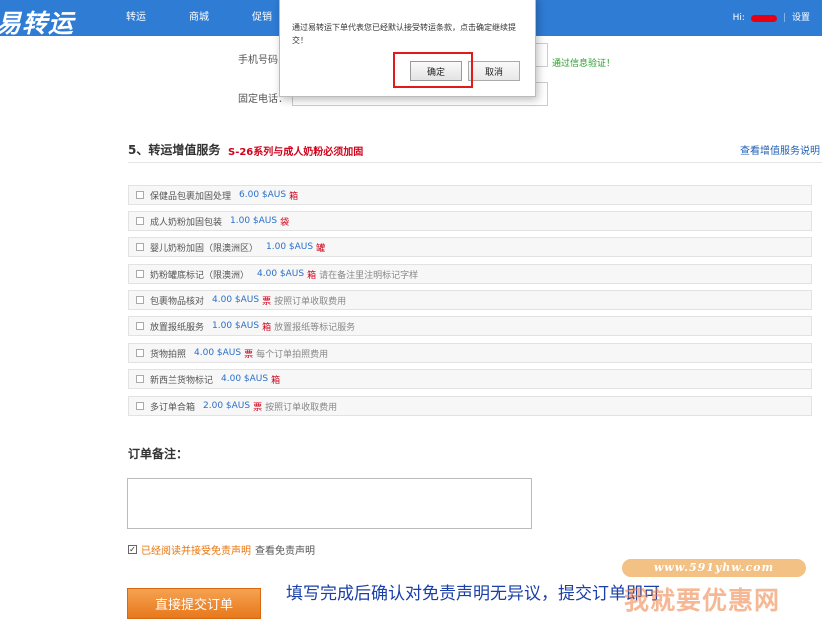  Describe the element at coordinates (177, 326) in the screenshot. I see `service-name: 放置报纸服务` at that location.